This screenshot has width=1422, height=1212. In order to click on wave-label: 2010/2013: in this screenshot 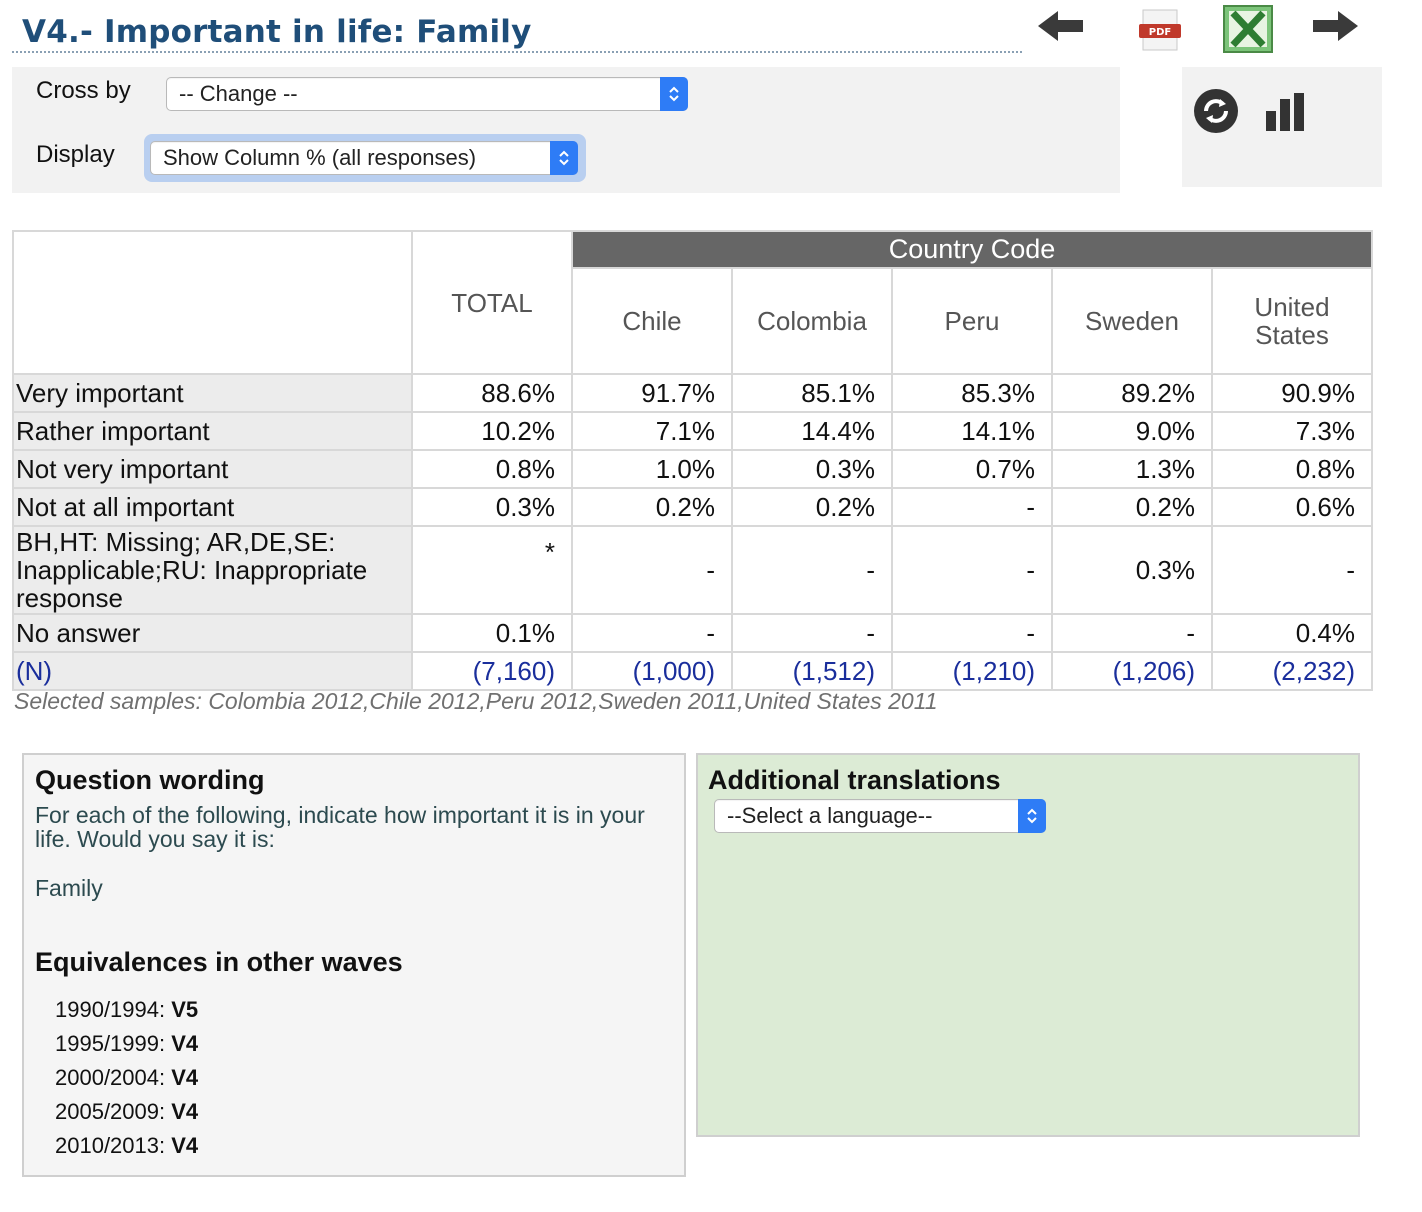, I will do `click(110, 1145)`.